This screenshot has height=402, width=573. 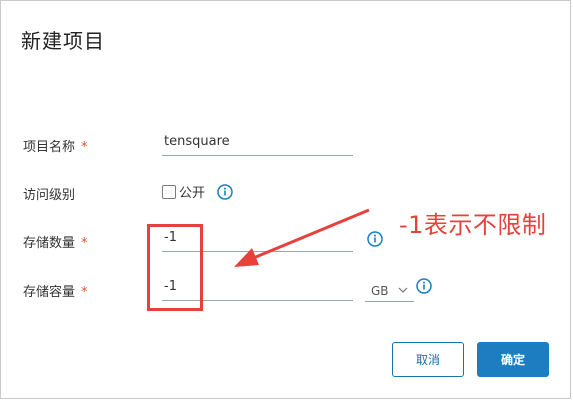 I want to click on public-checkbox, so click(x=169, y=191).